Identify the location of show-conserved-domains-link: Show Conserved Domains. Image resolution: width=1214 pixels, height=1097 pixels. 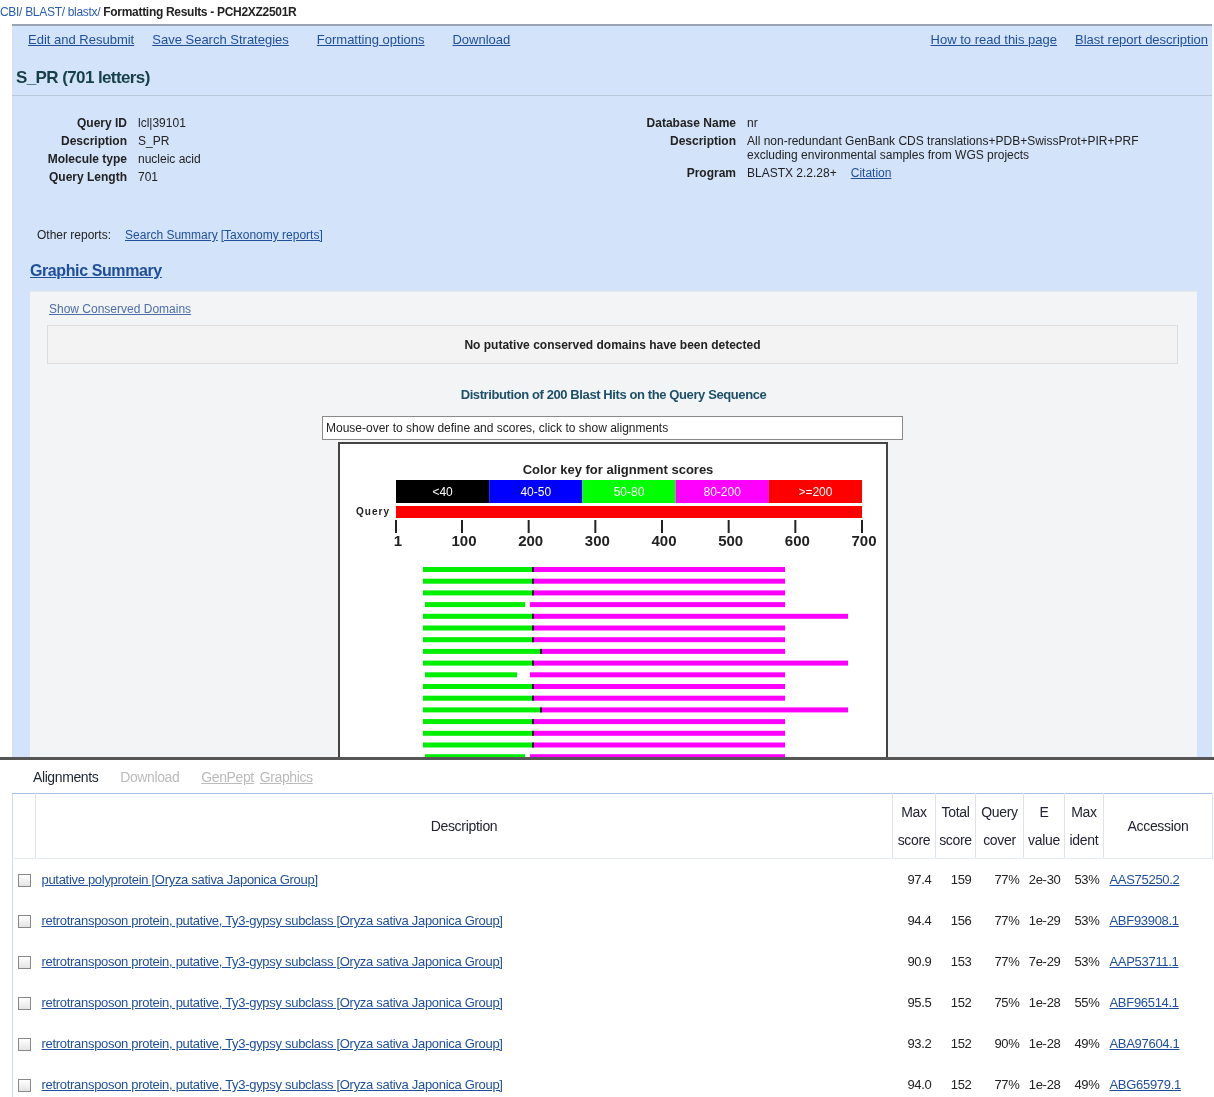
(120, 309).